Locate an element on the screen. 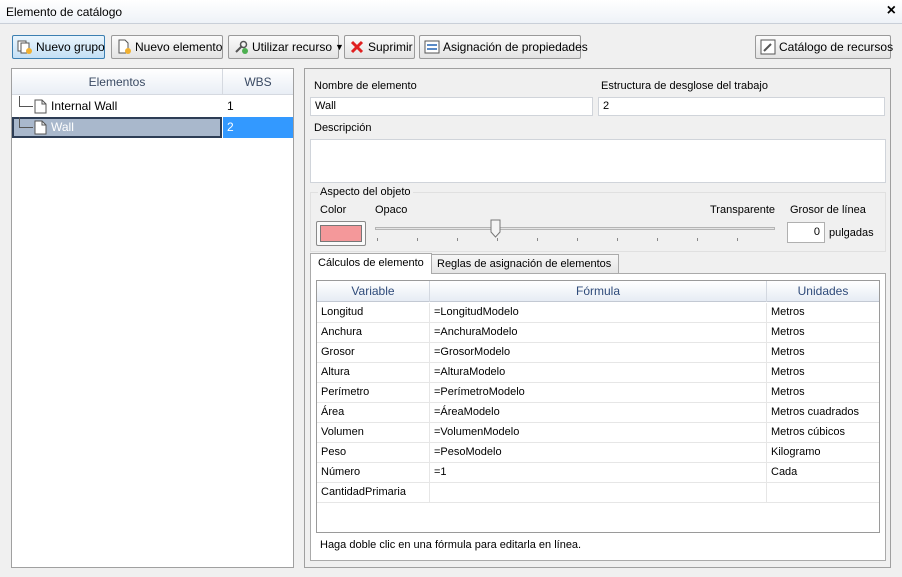 This screenshot has height=577, width=902. units-cell is located at coordinates (823, 493).